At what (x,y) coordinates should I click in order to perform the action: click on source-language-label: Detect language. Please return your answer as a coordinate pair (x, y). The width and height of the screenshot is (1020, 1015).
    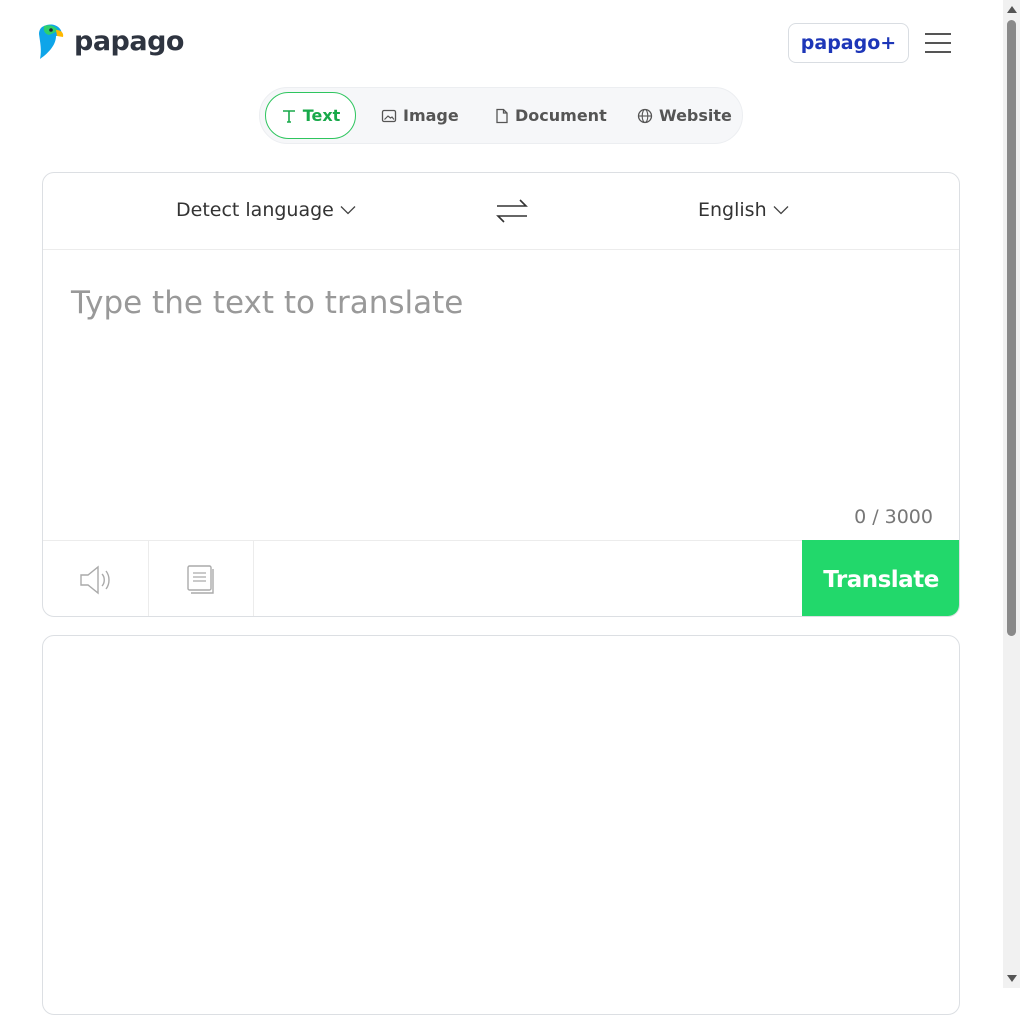
    Looking at the image, I should click on (255, 210).